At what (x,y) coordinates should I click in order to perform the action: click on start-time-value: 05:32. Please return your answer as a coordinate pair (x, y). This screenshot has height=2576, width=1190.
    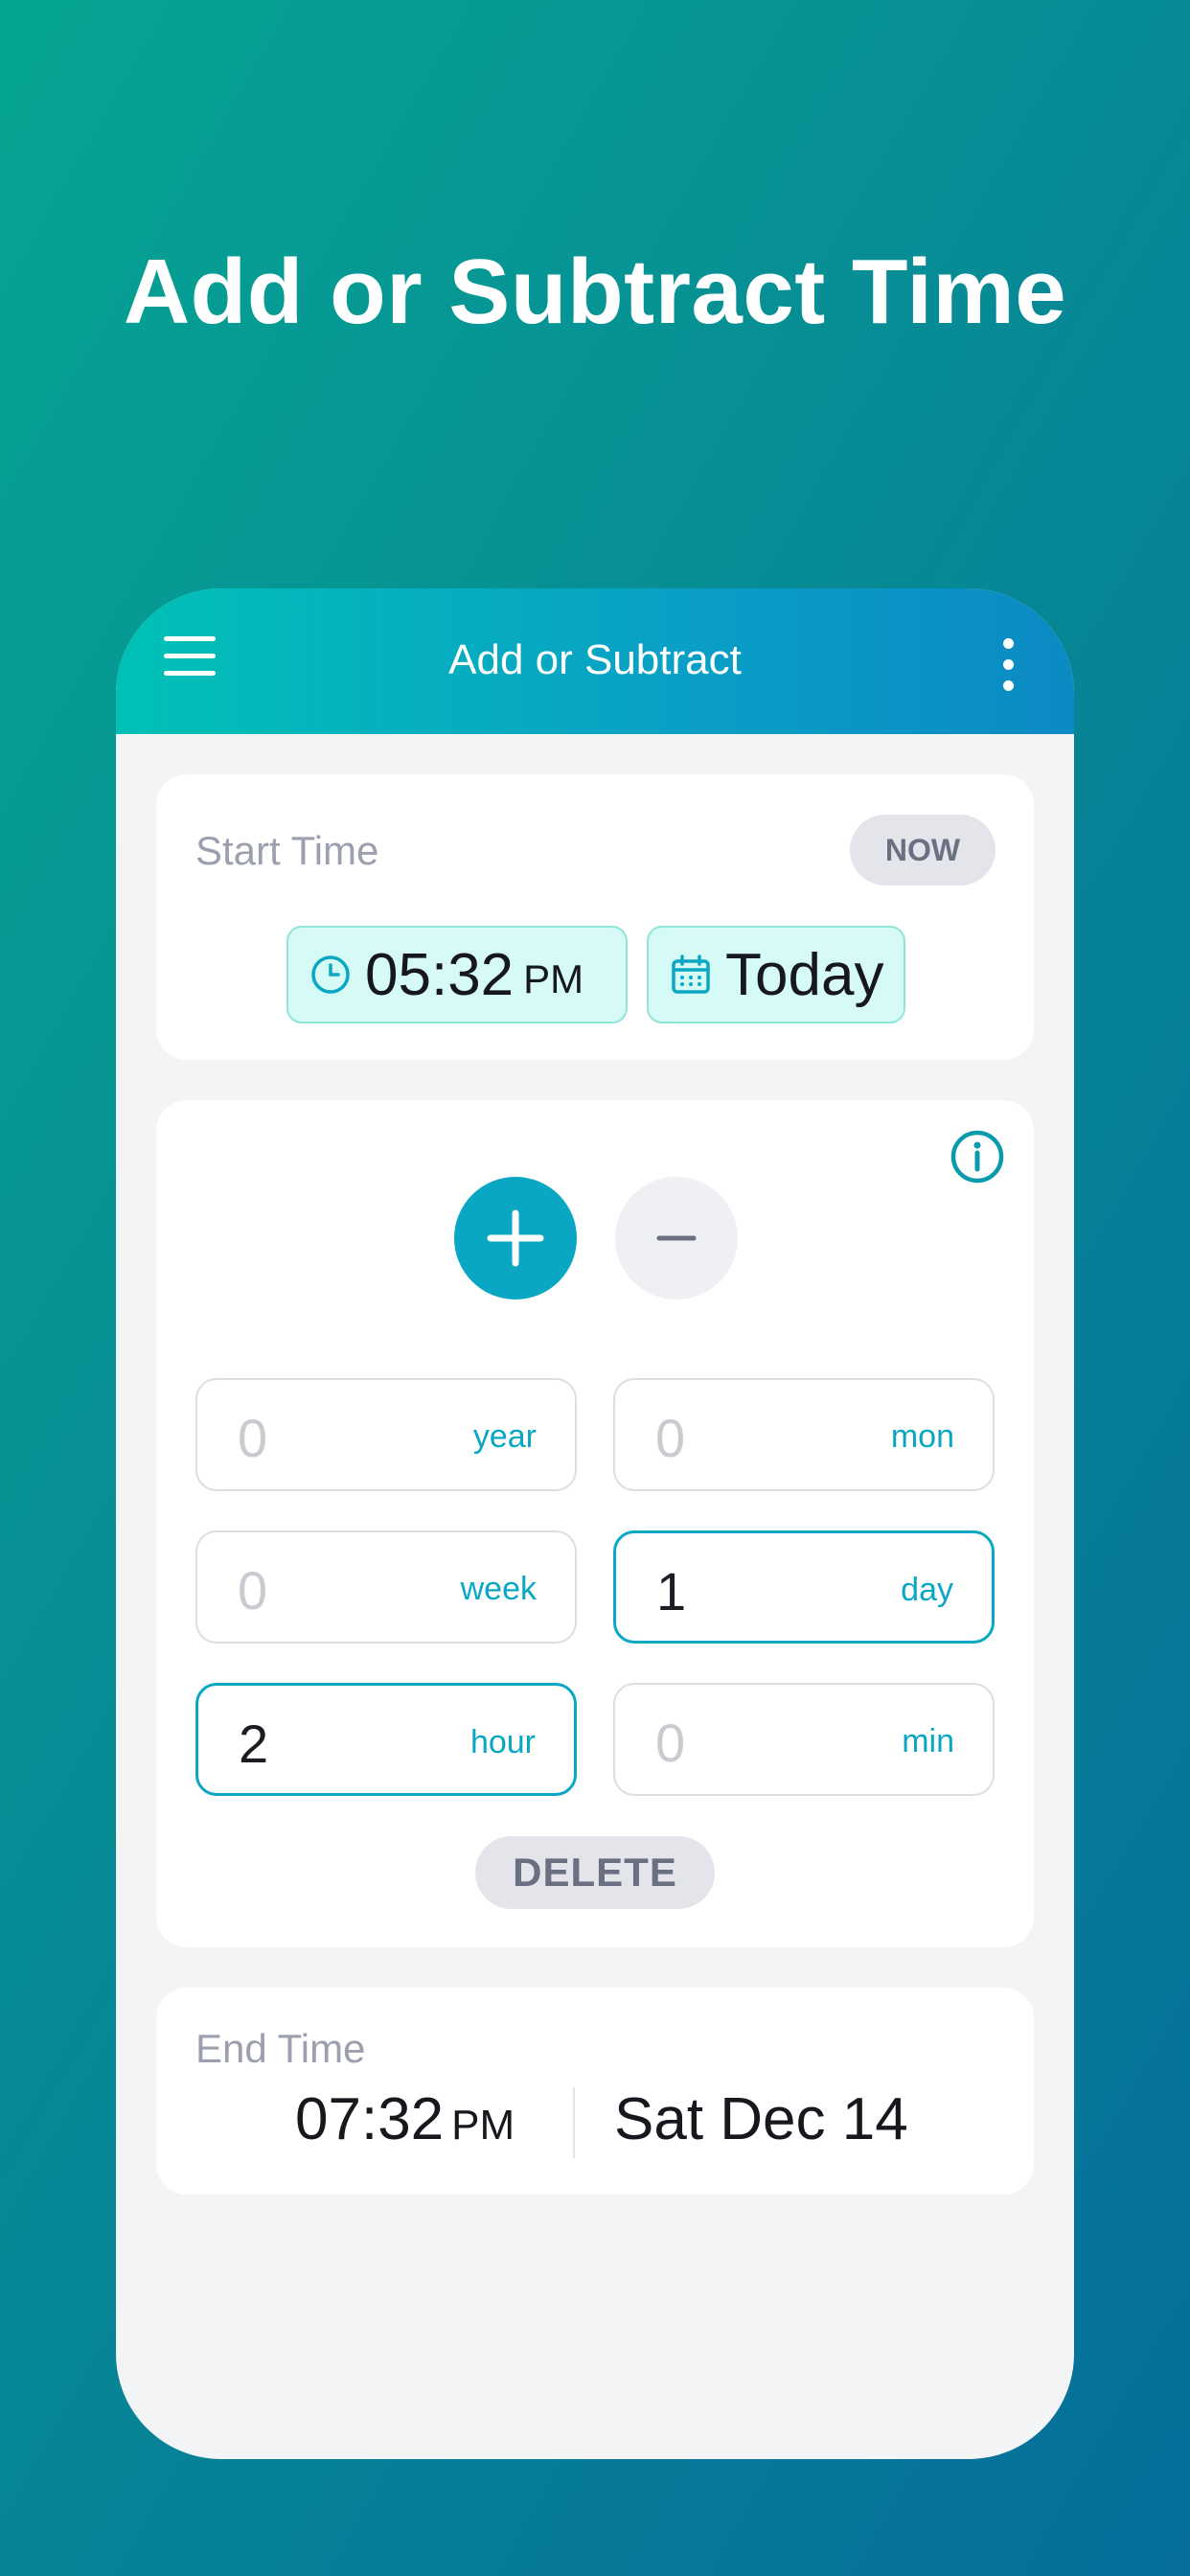
    Looking at the image, I should click on (440, 974).